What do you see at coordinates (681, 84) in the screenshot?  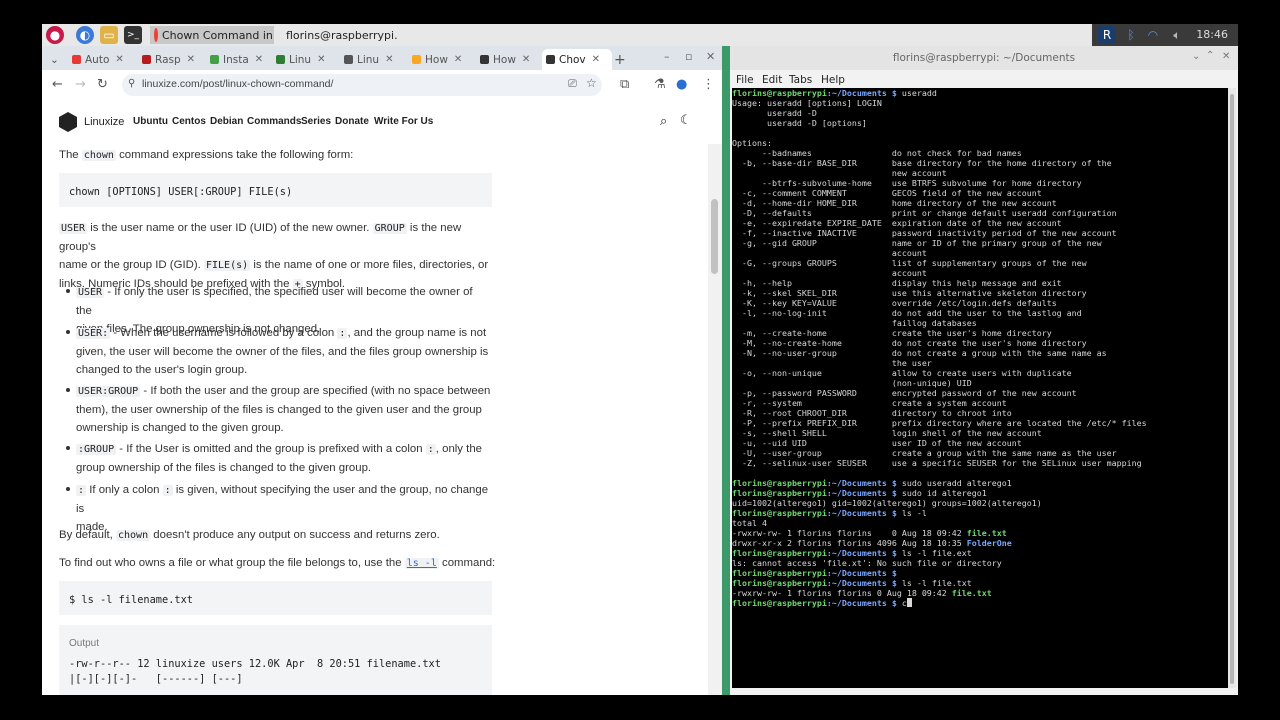 I see `profile-icon: ●` at bounding box center [681, 84].